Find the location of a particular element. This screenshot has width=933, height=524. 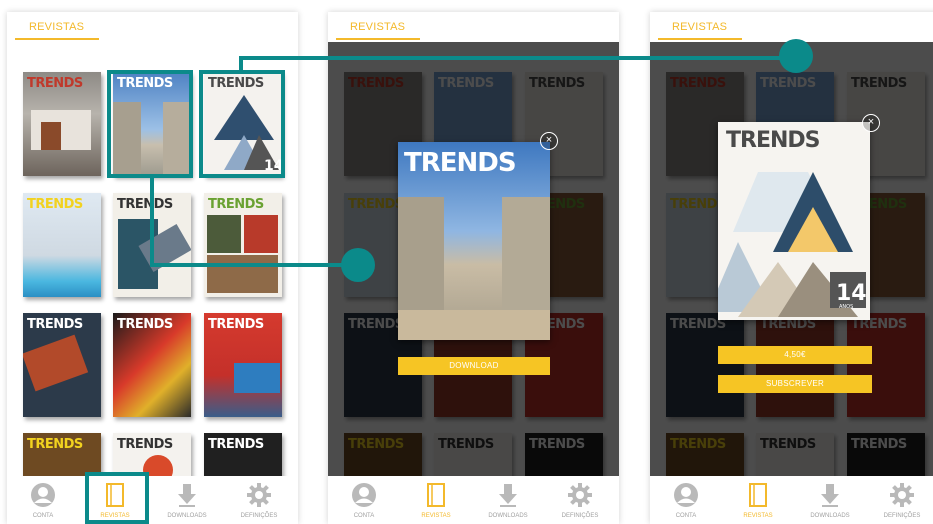

issue-label: ANOS is located at coordinates (846, 307).